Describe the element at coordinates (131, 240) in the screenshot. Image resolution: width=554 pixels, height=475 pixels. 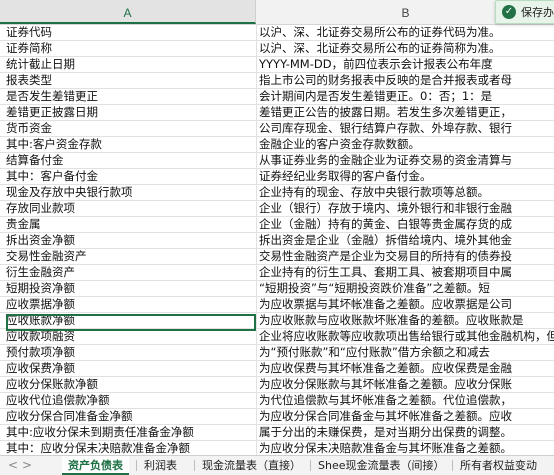
I see `cell-field-name: 拆出资金净额` at that location.